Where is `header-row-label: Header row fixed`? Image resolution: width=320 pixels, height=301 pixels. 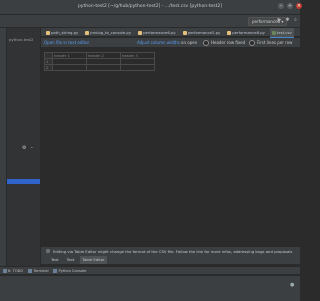
header-row-label: Header row fixed is located at coordinates (228, 42).